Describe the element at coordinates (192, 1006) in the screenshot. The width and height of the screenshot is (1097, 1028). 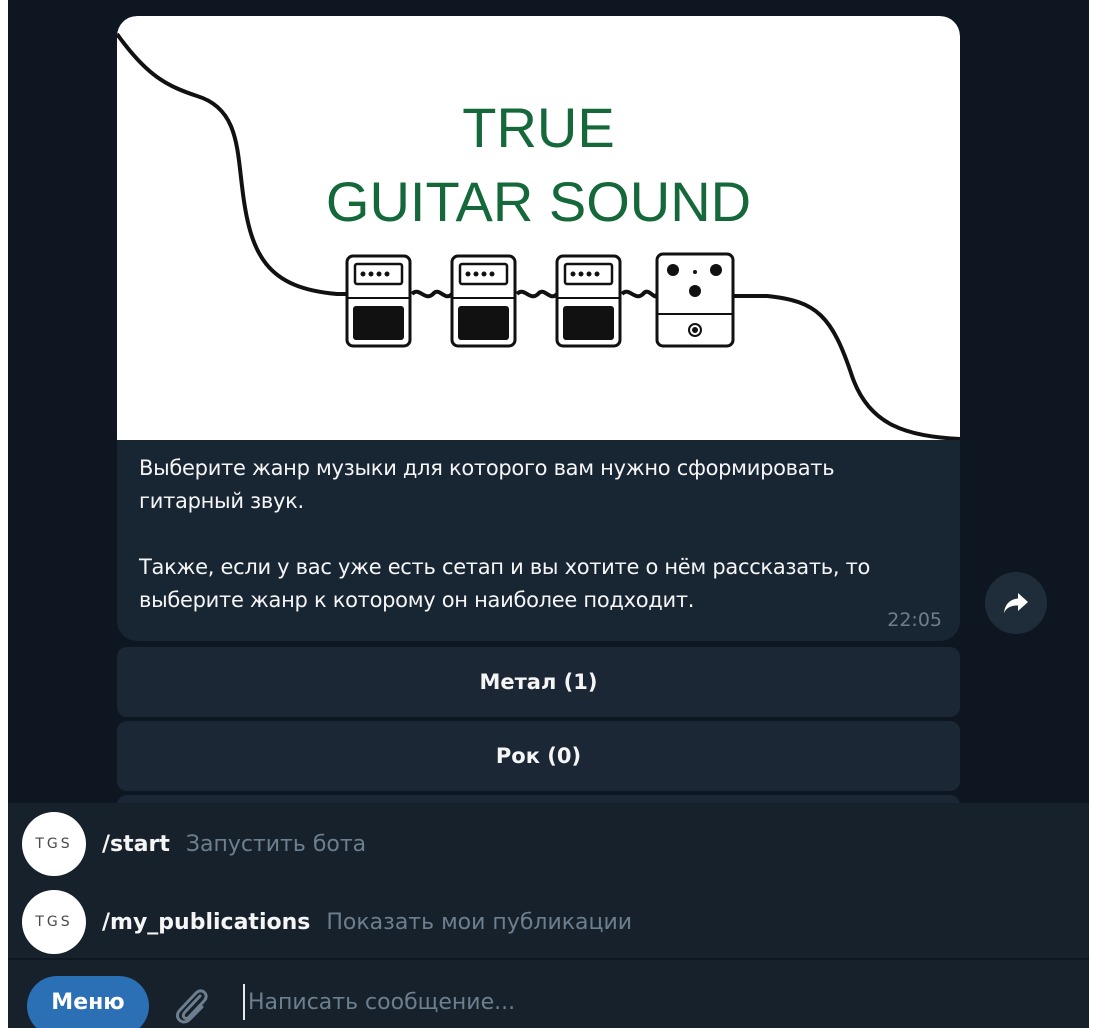
I see `paperclip-icon` at that location.